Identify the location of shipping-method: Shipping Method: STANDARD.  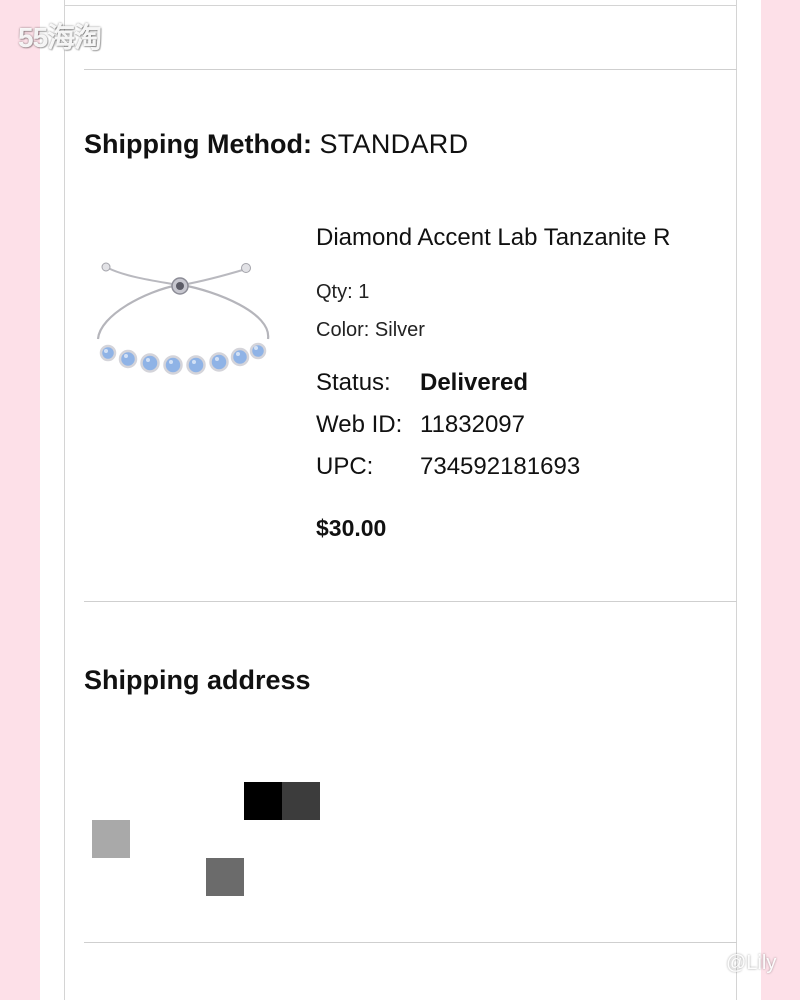
(276, 144).